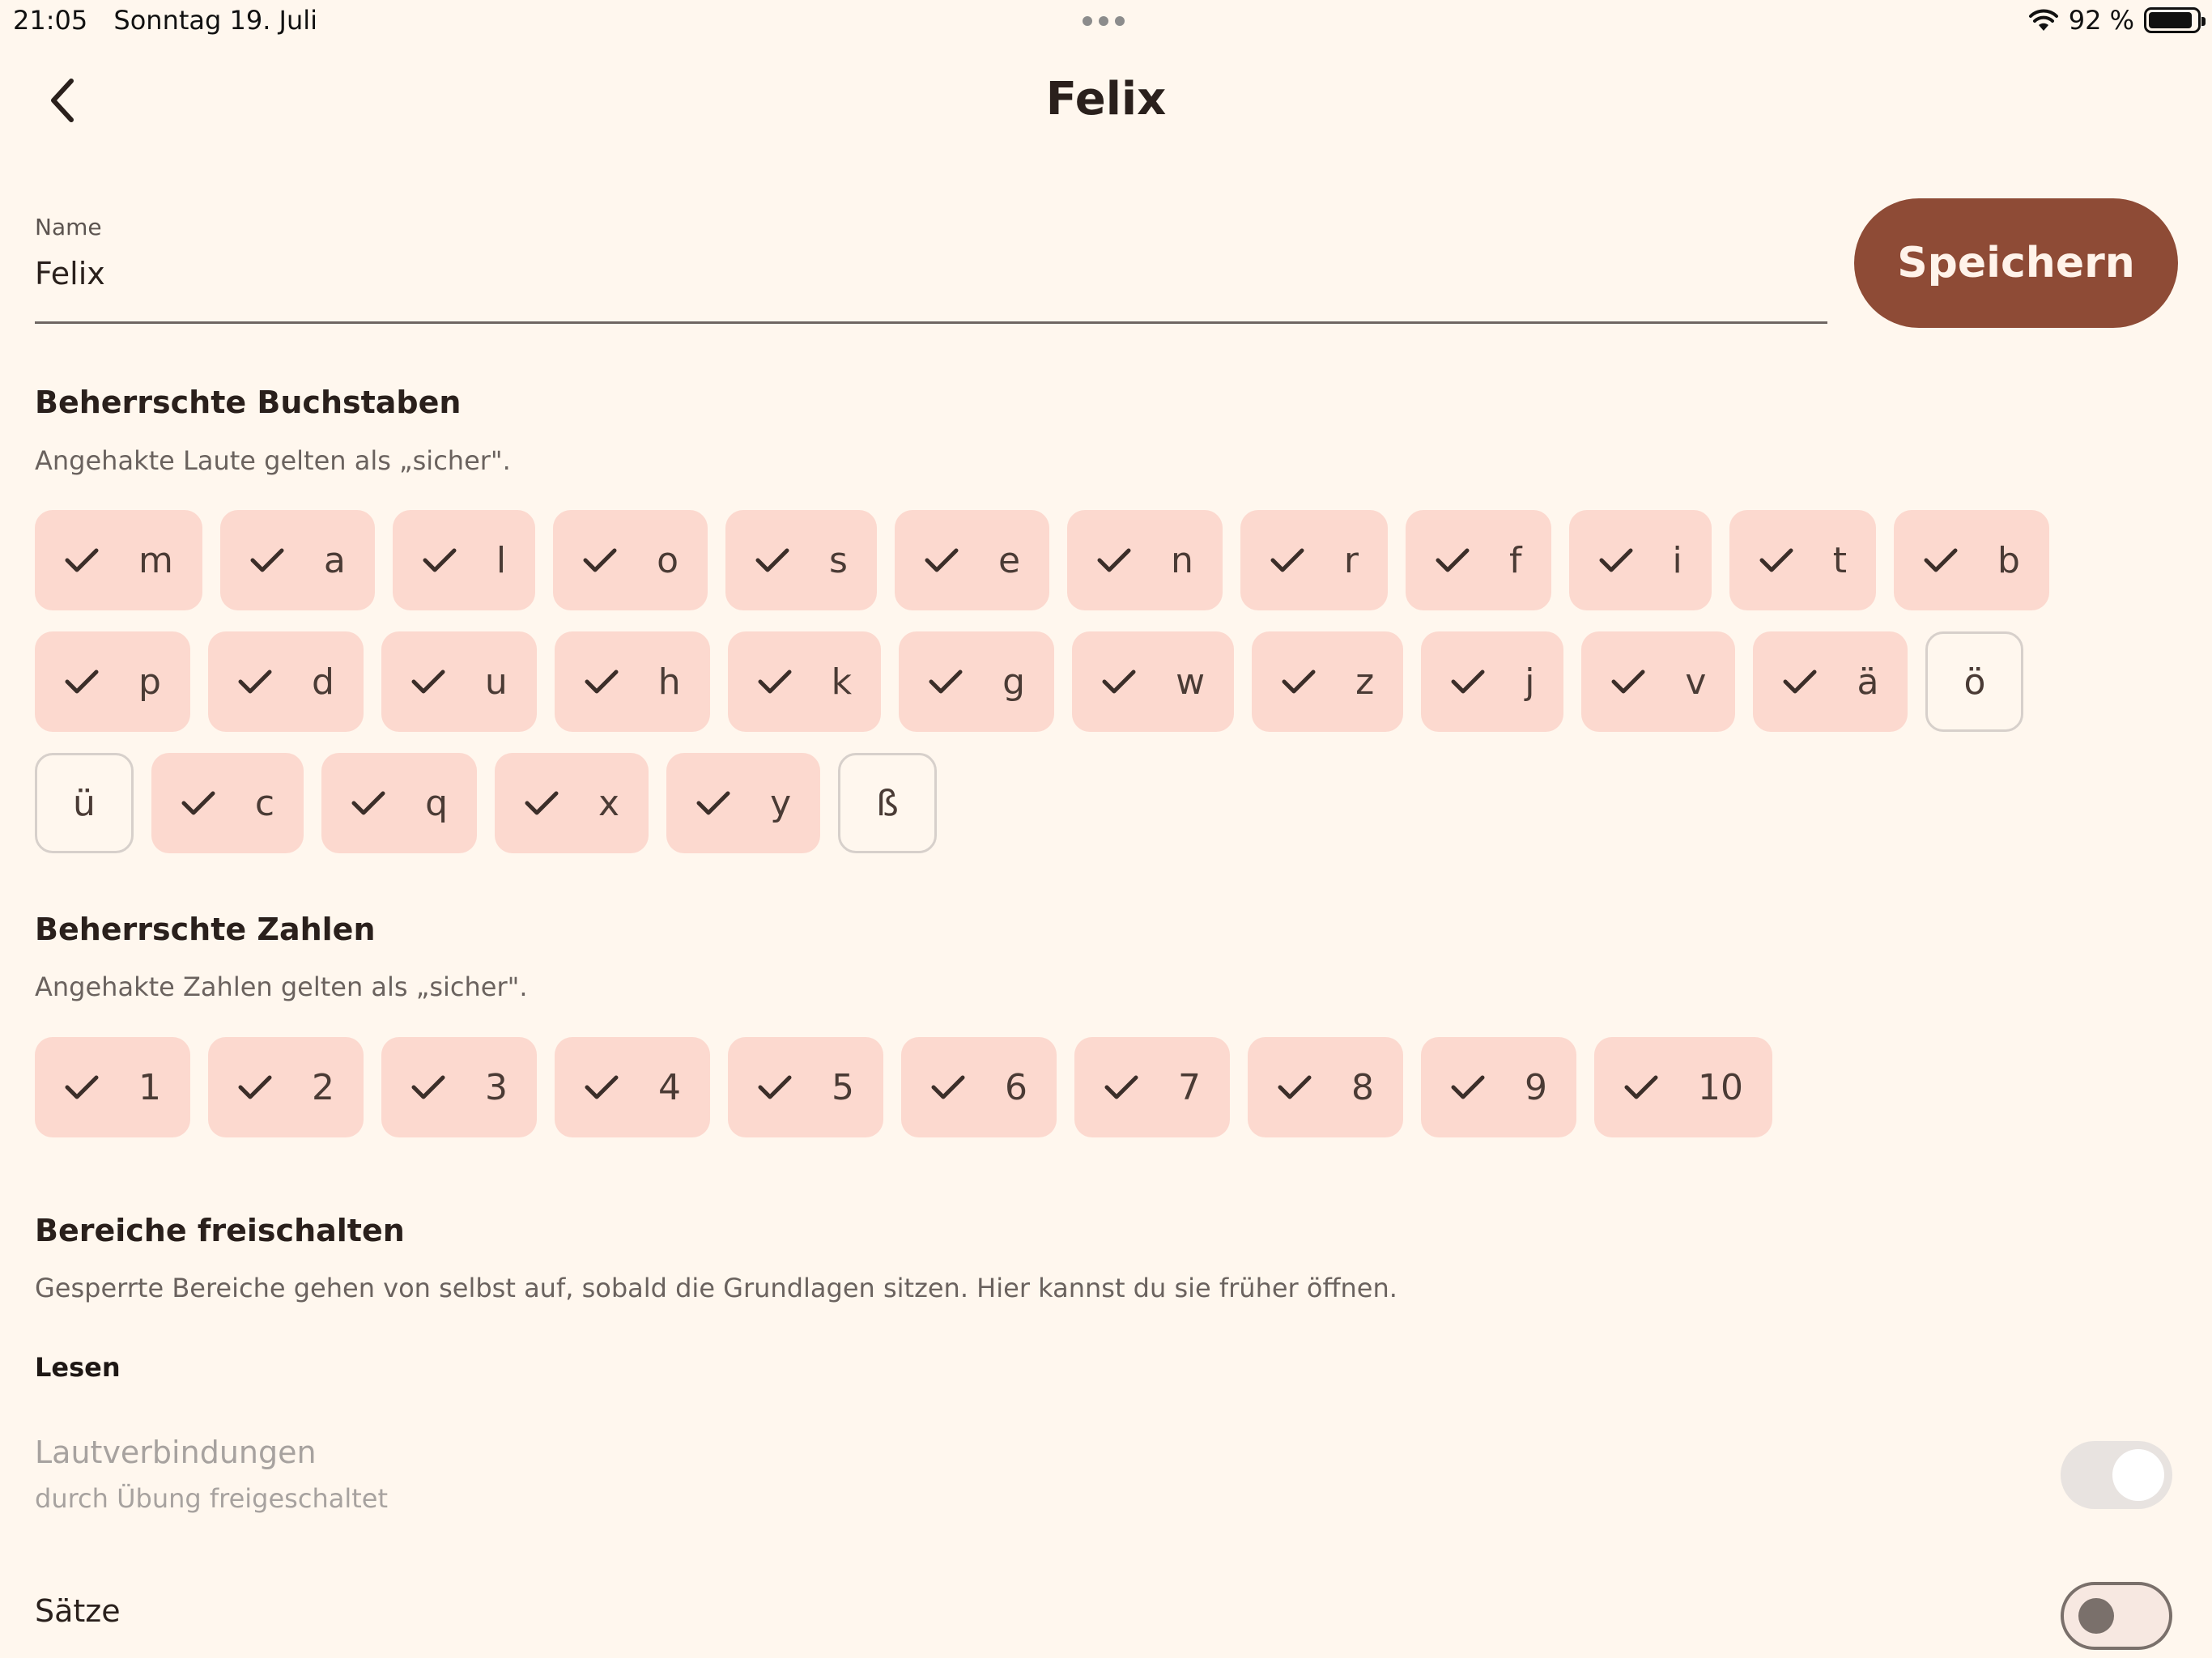 This screenshot has height=1658, width=2212. What do you see at coordinates (1803, 560) in the screenshot?
I see `letter-chip: t` at bounding box center [1803, 560].